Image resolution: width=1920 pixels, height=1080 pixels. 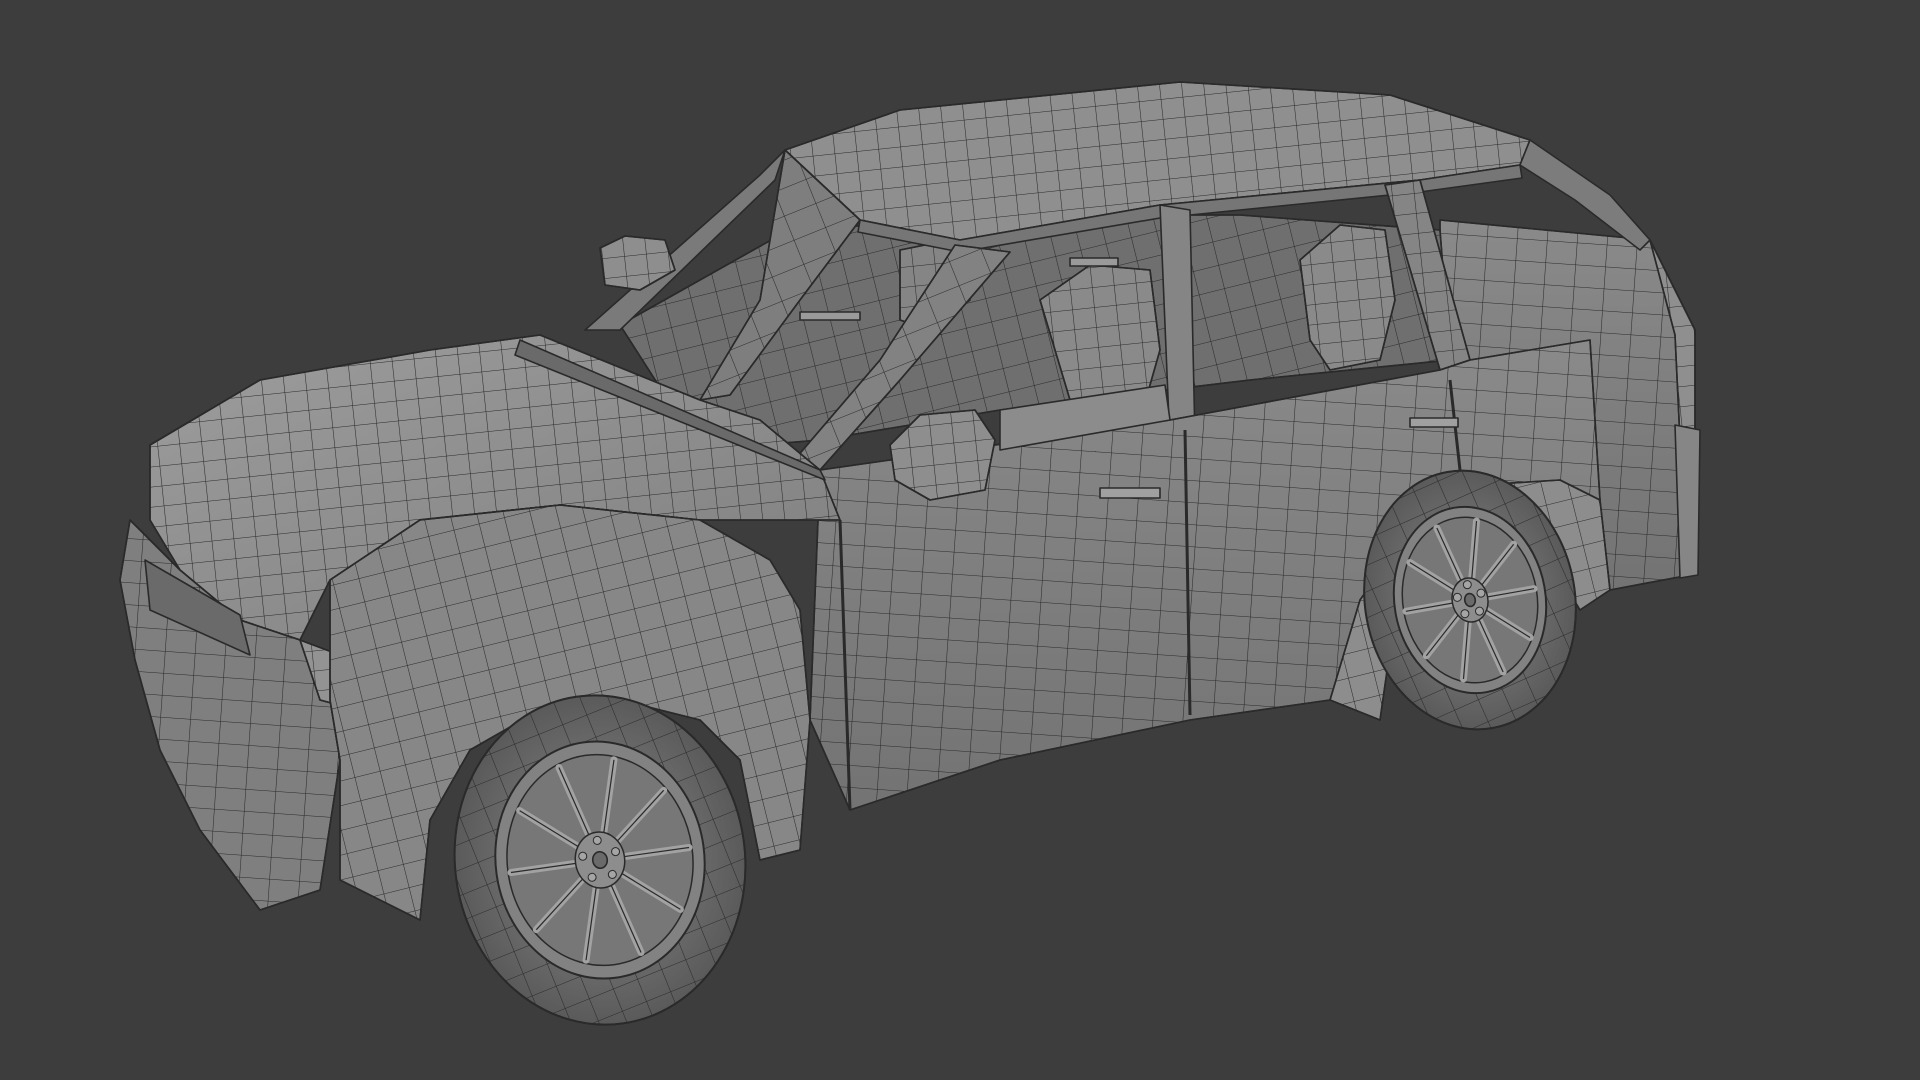 I want to click on rear-door-handle, so click(x=1434, y=422).